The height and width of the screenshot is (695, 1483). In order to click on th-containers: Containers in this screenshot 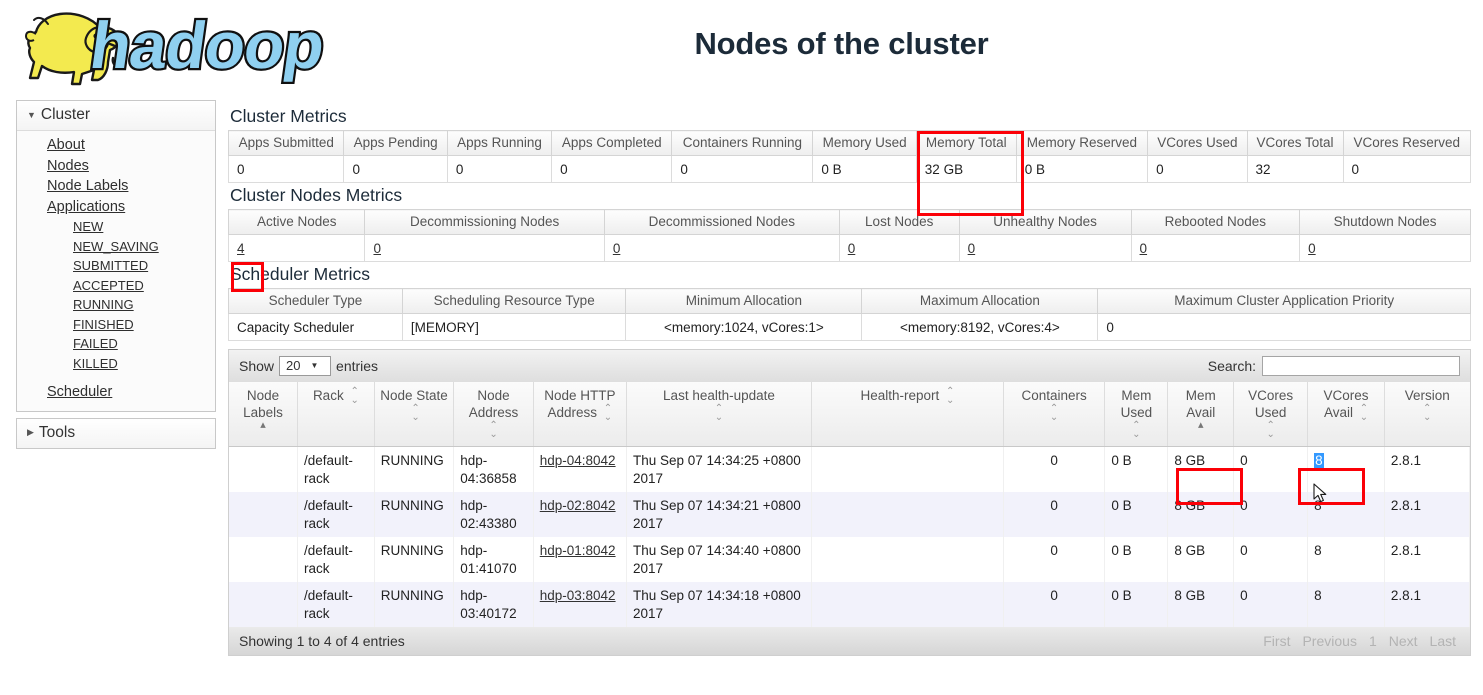, I will do `click(1054, 414)`.